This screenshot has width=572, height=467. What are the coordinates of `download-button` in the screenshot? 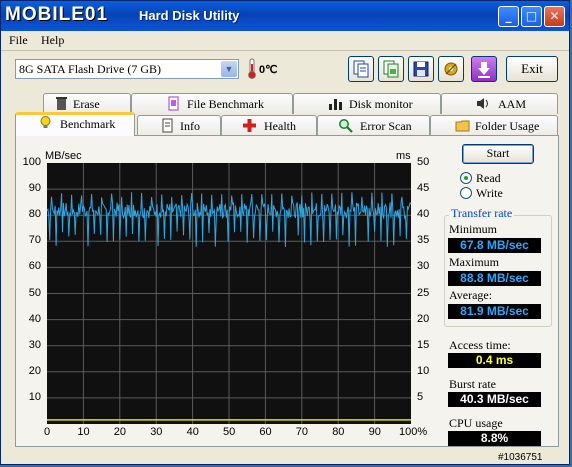 It's located at (484, 69).